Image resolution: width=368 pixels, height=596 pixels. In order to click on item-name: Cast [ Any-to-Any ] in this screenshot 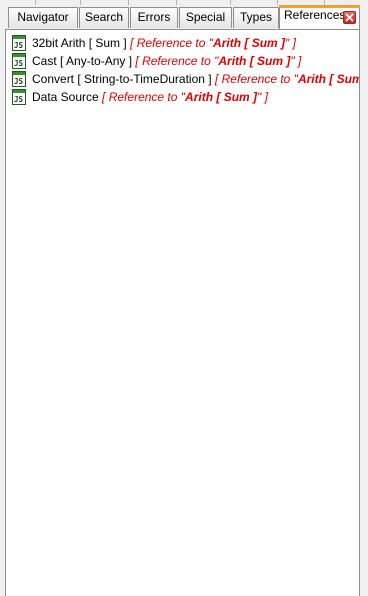, I will do `click(82, 61)`.